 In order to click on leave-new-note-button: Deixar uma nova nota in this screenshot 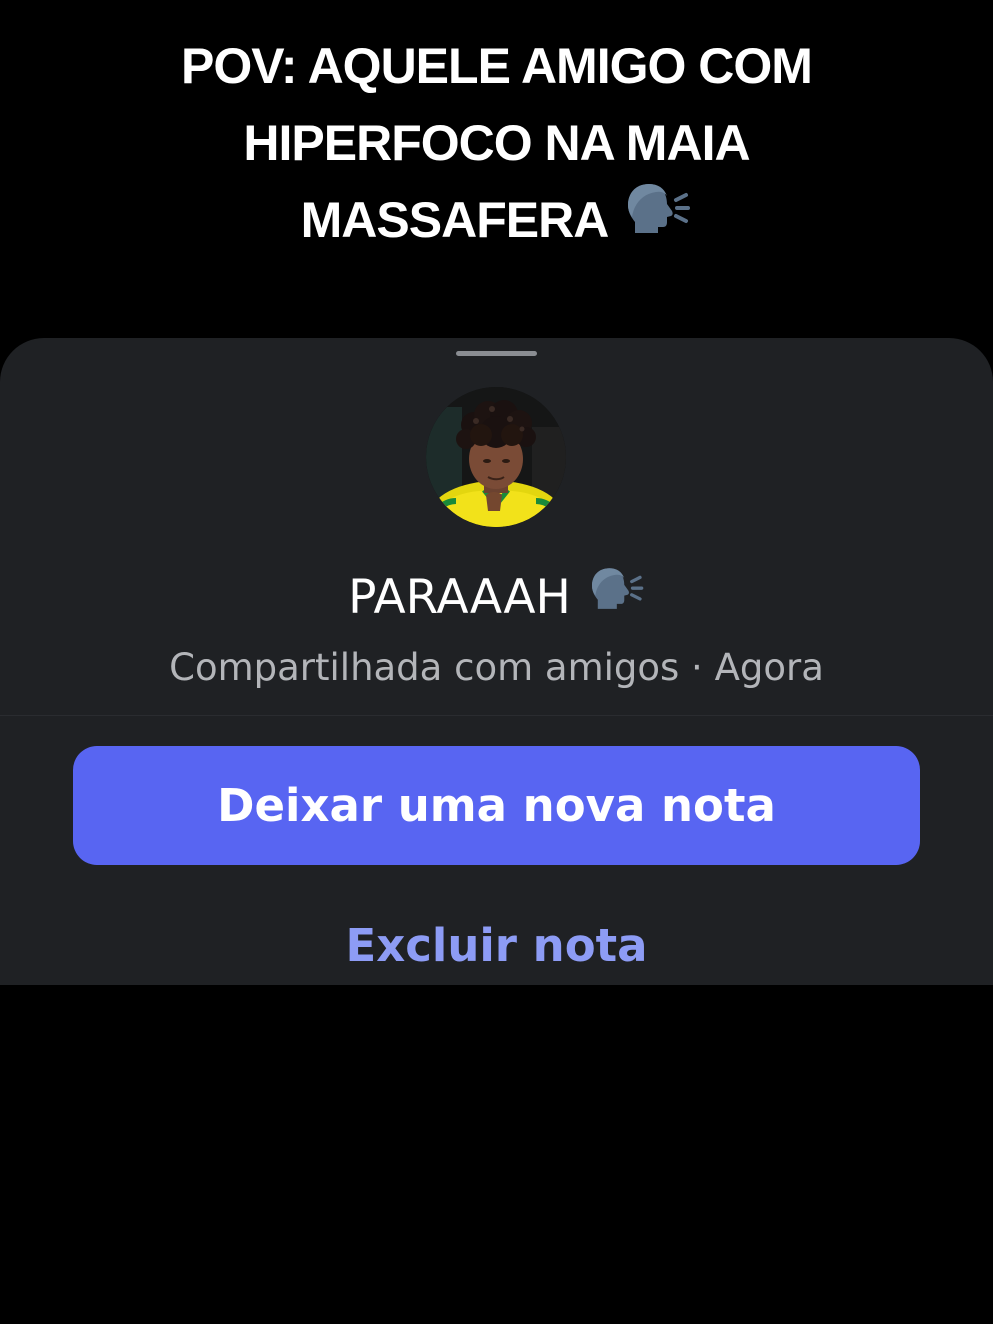, I will do `click(496, 805)`.